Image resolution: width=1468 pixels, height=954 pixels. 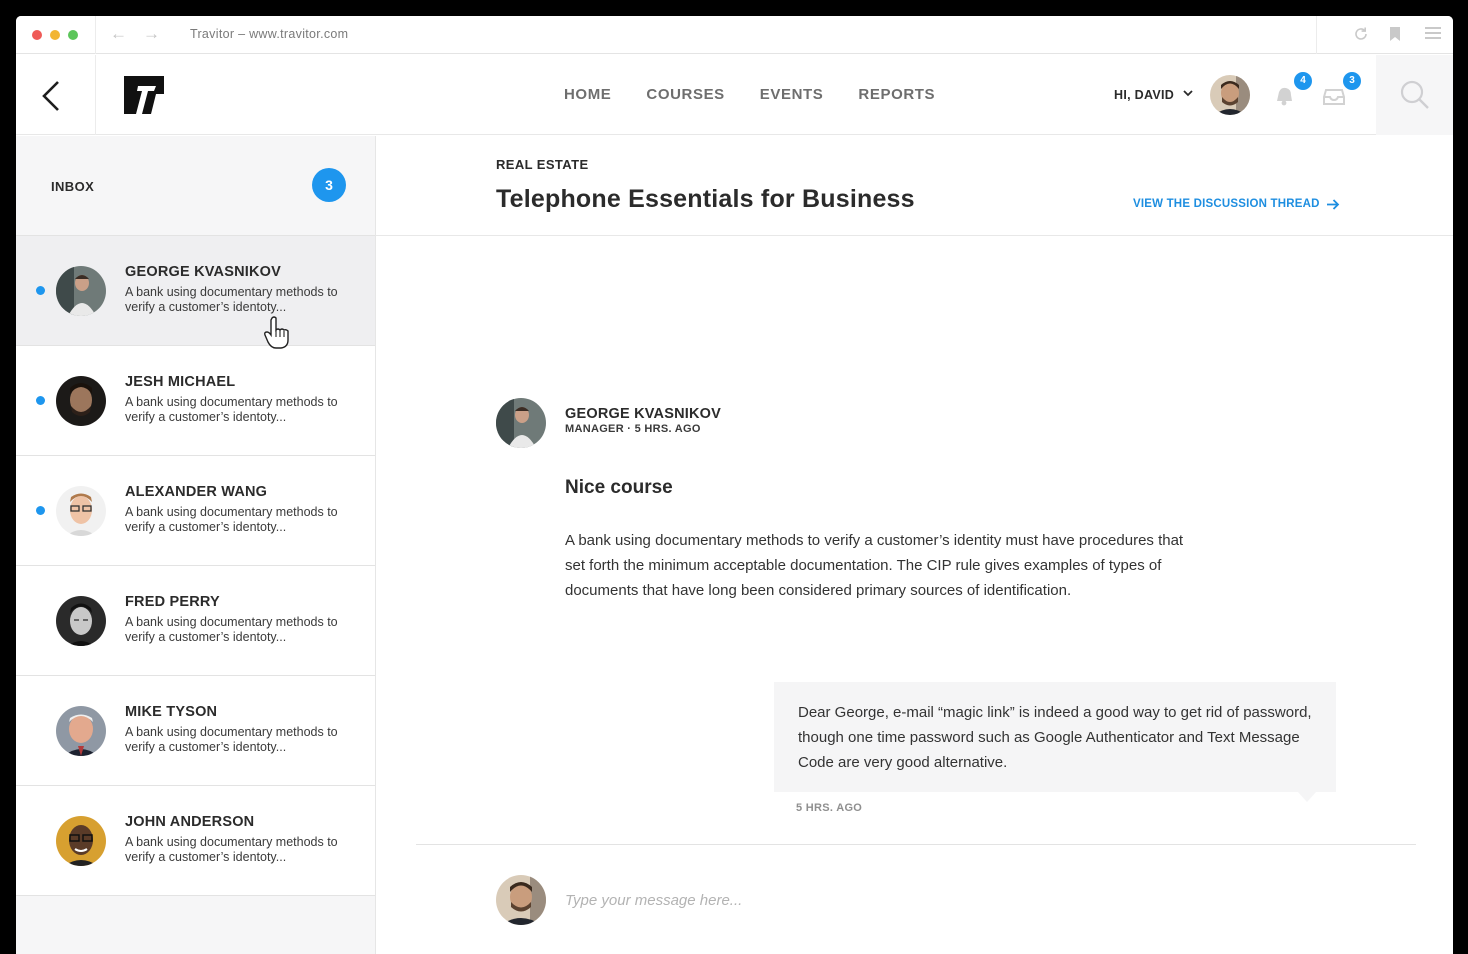 What do you see at coordinates (1352, 81) in the screenshot?
I see `inbox-count-badge: 3` at bounding box center [1352, 81].